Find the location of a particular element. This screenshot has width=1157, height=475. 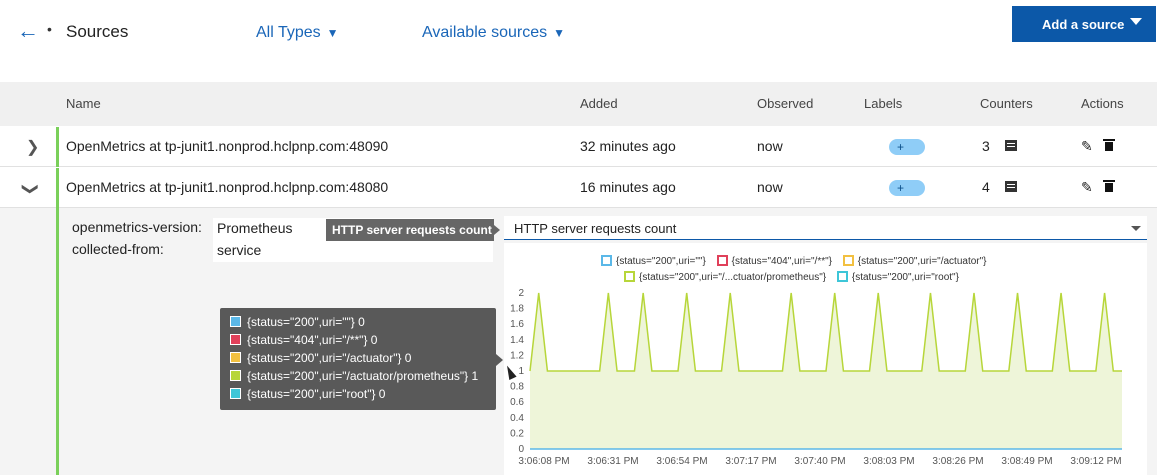

tooltip-item: {status="200",uri="/actuator"} 0 is located at coordinates (320, 358).